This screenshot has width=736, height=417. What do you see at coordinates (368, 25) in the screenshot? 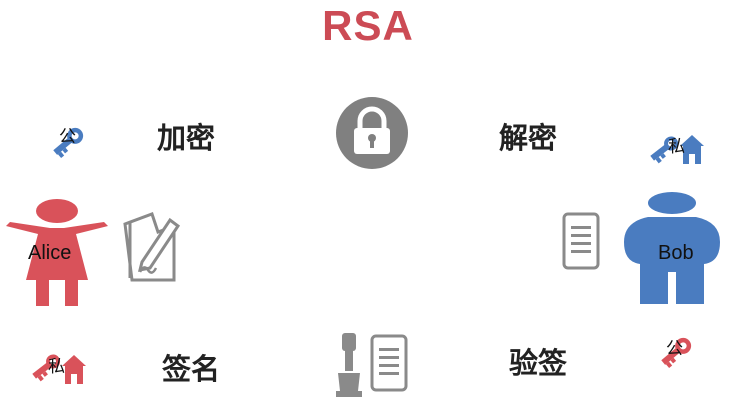
I see `diagram-title: RSA` at bounding box center [368, 25].